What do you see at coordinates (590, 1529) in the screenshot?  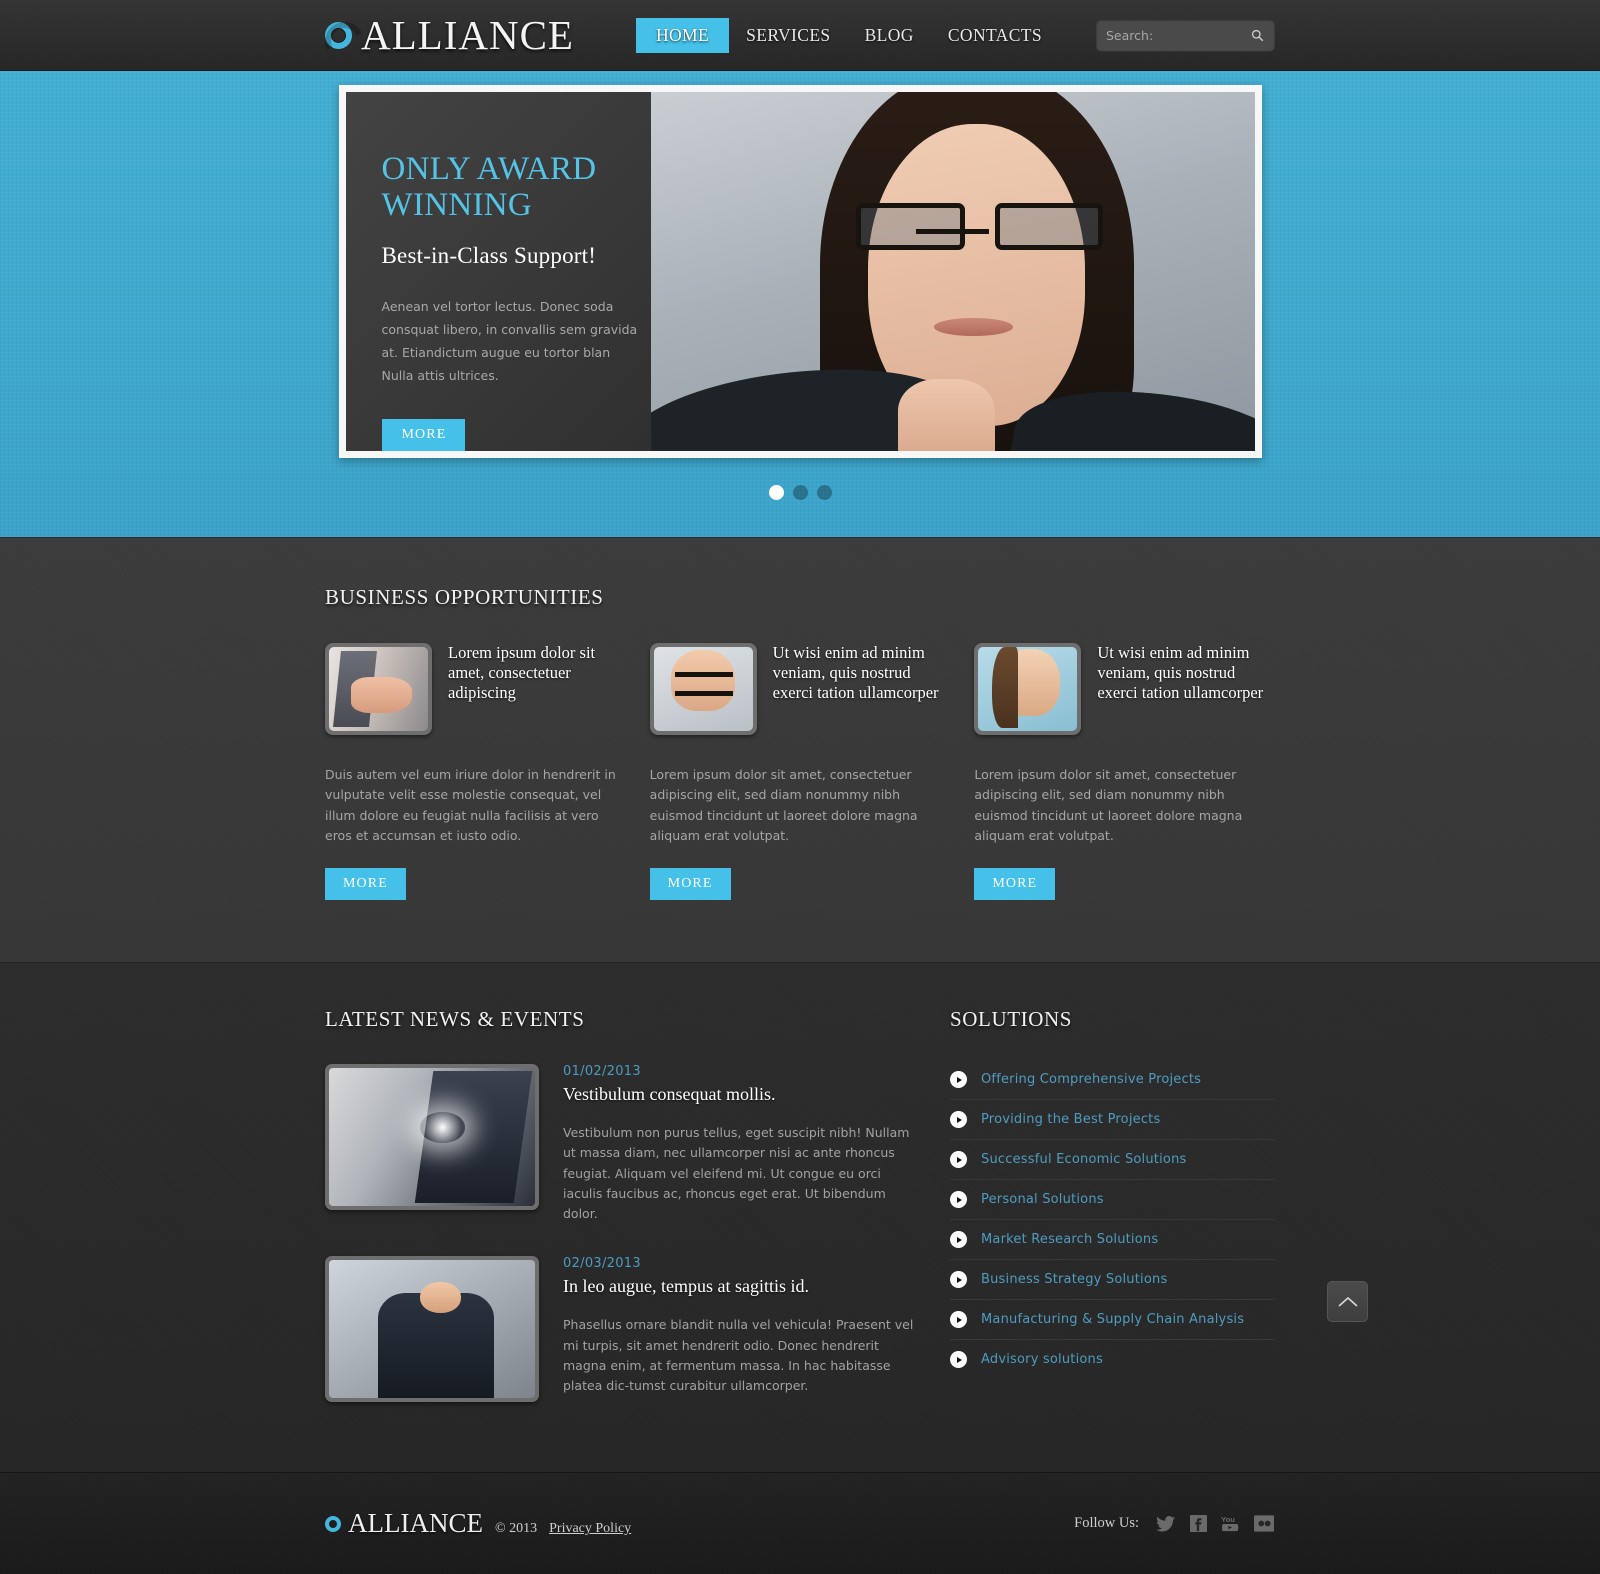 I see `privacy-policy-link: Privacy Policy` at bounding box center [590, 1529].